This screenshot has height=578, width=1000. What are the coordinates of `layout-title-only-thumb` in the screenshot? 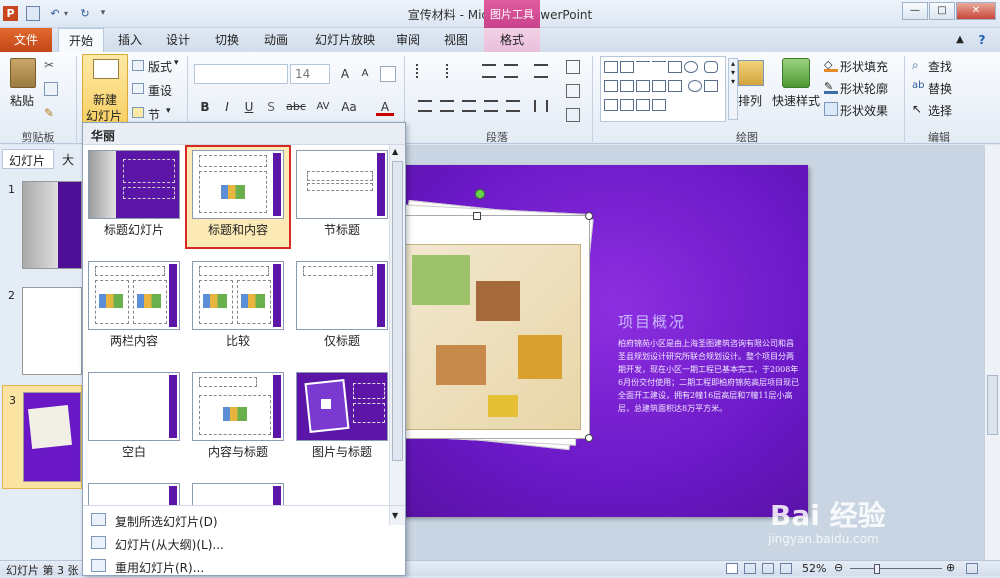 It's located at (342, 295).